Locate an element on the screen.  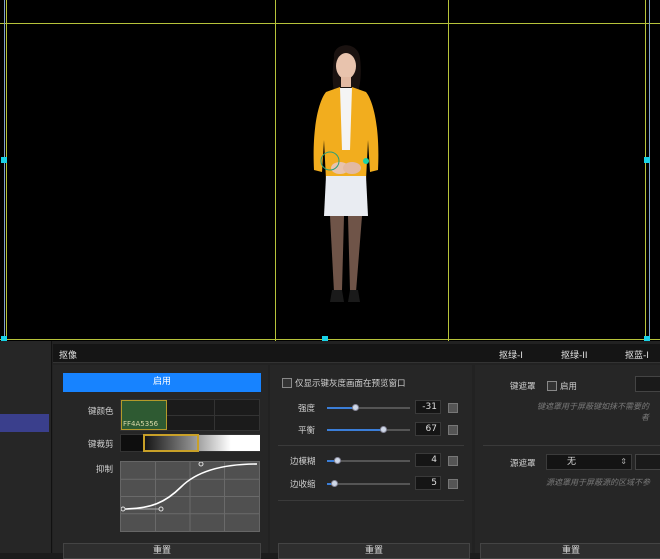
balance-slider-fill is located at coordinates (355, 430).